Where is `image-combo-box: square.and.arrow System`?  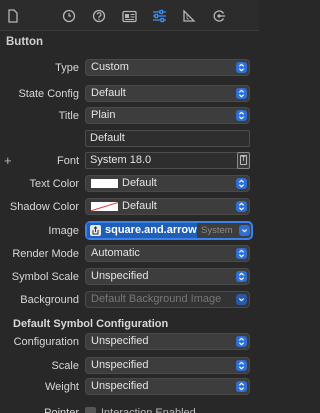 image-combo-box: square.and.arrow System is located at coordinates (169, 230).